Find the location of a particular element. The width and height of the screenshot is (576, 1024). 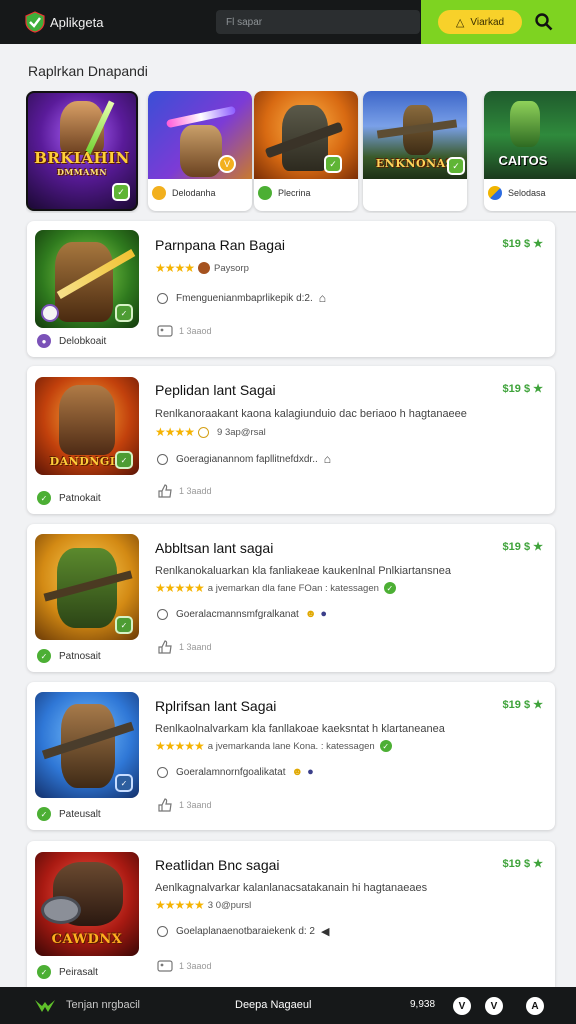

bottom-left-label: Tenjan nrgbacil is located at coordinates (103, 1005).